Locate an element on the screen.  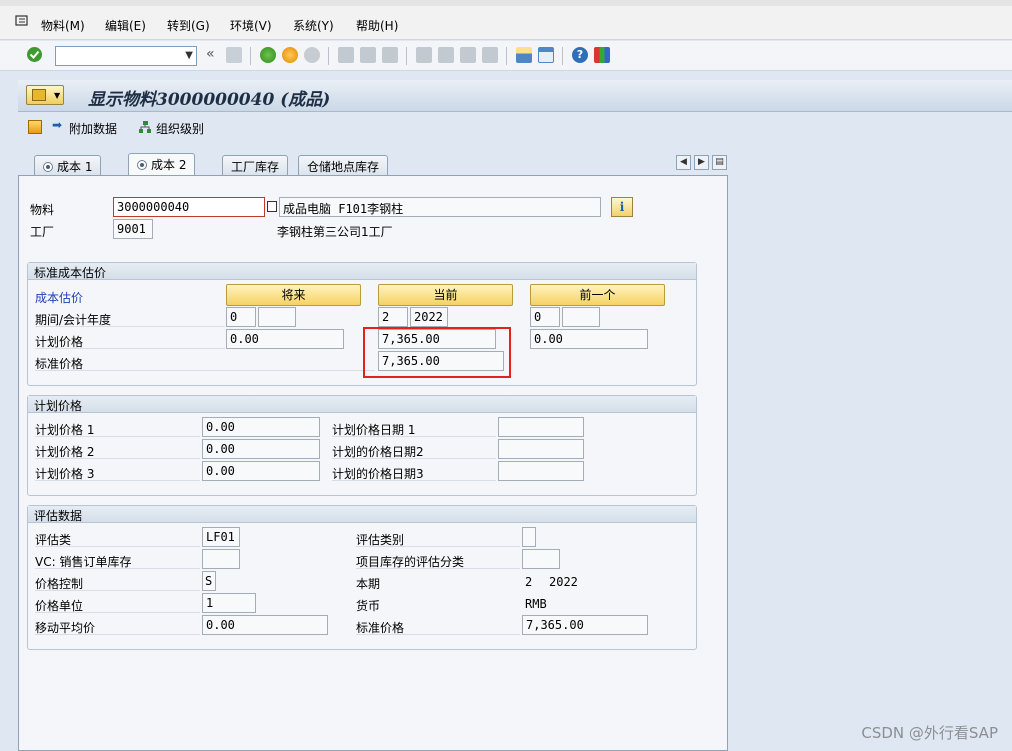
price-unit-field: 1 is located at coordinates (229, 603).